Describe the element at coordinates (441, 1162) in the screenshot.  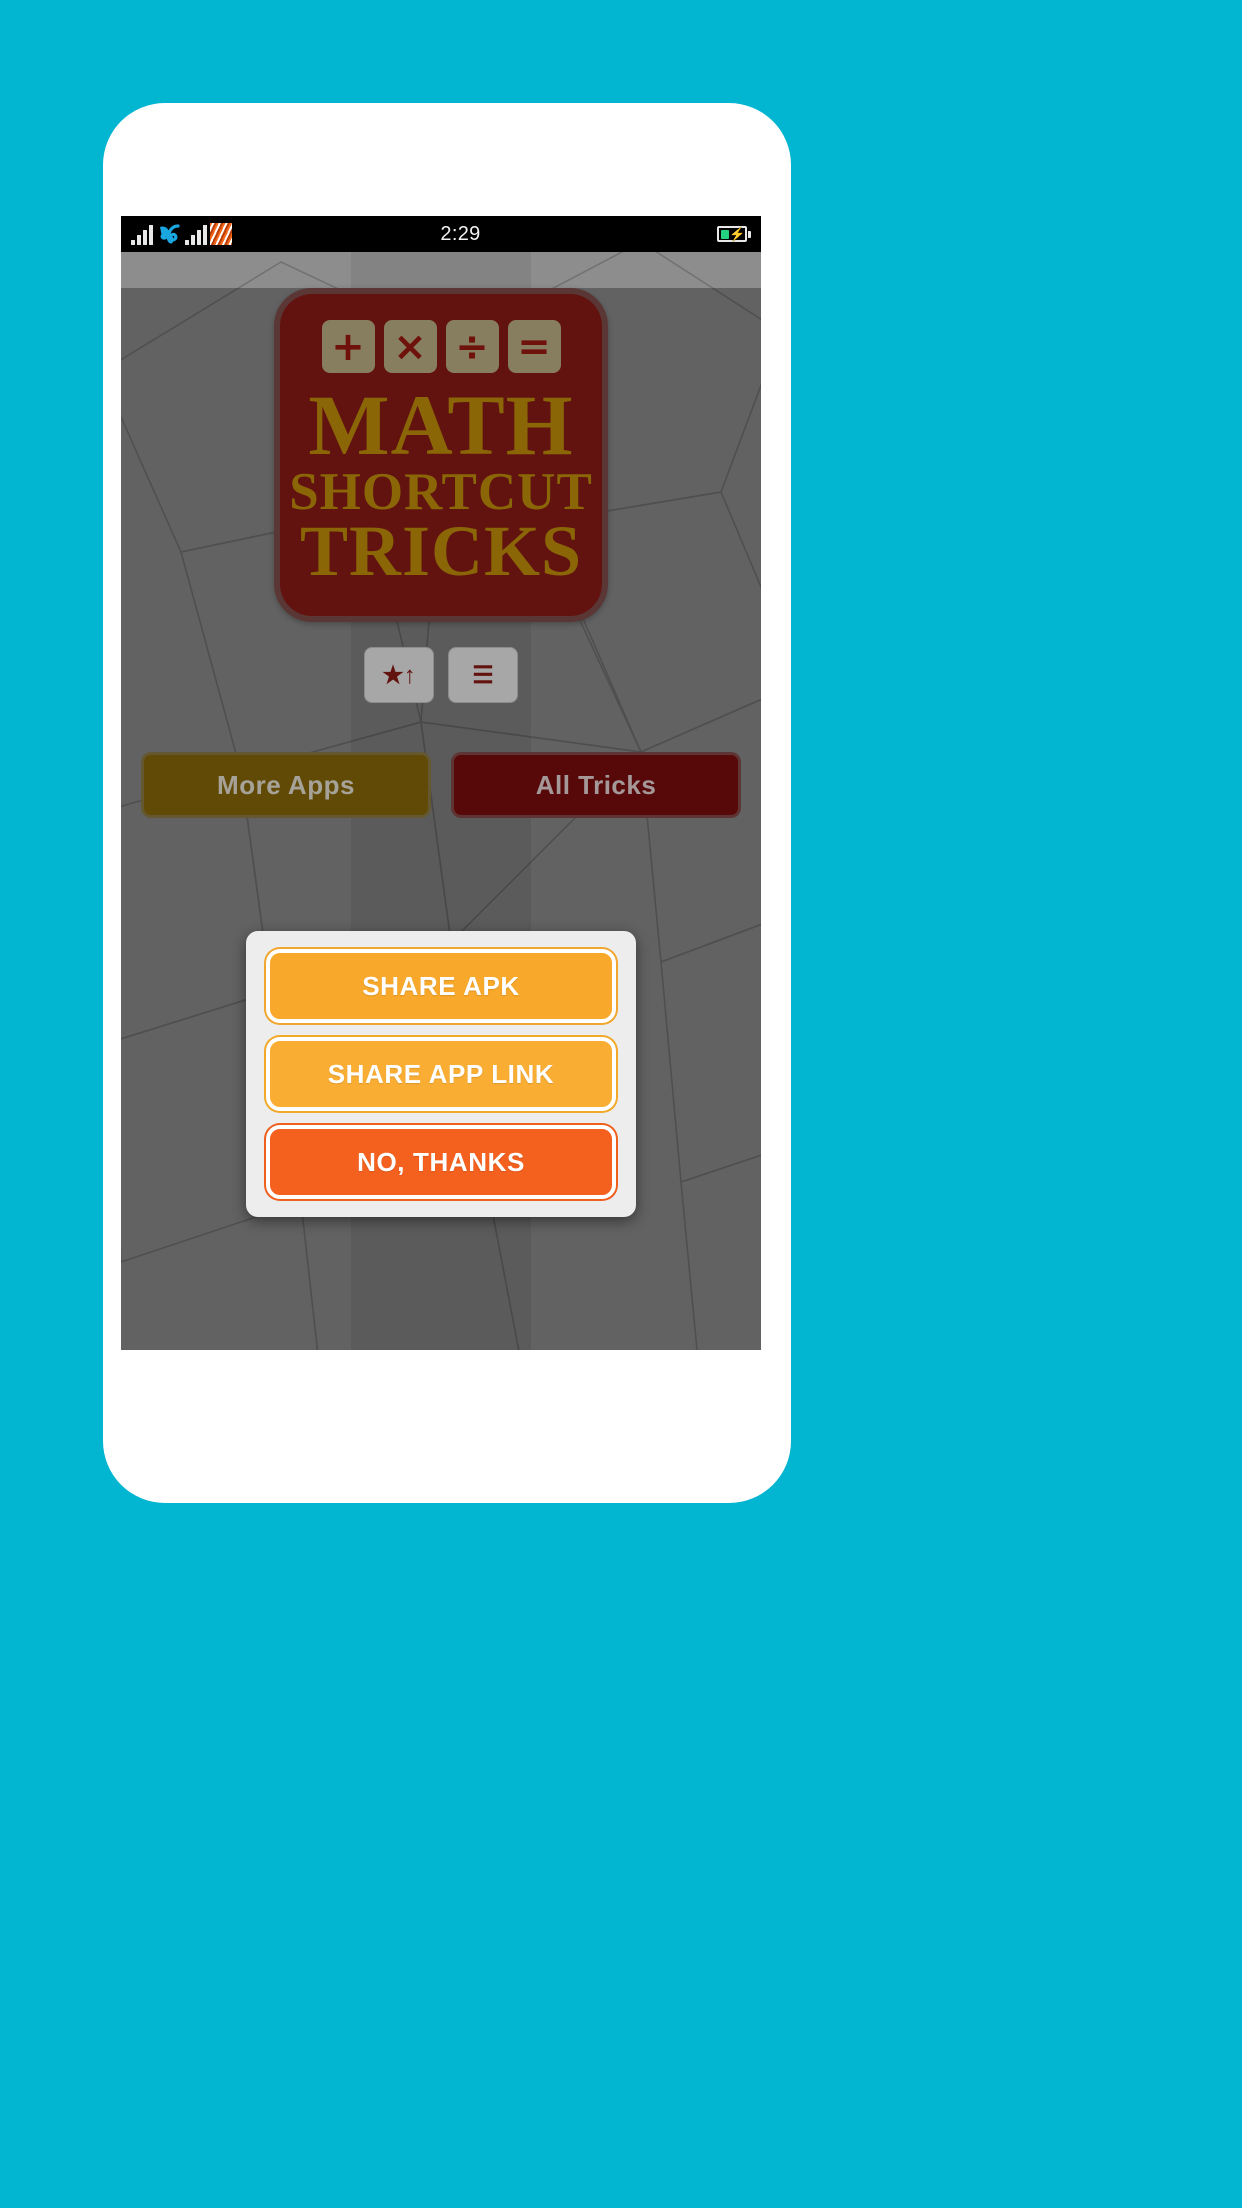
I see `no-thanks-button: NO, THANKS` at that location.